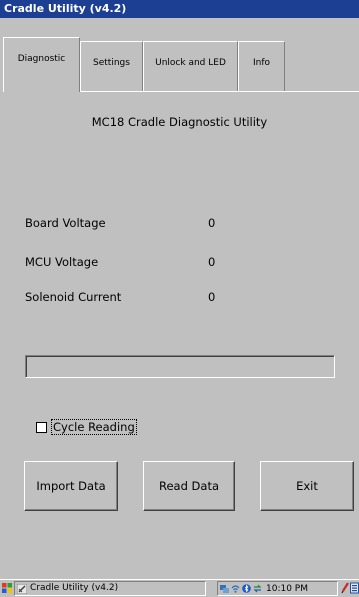  What do you see at coordinates (180, 366) in the screenshot?
I see `progress-bar` at bounding box center [180, 366].